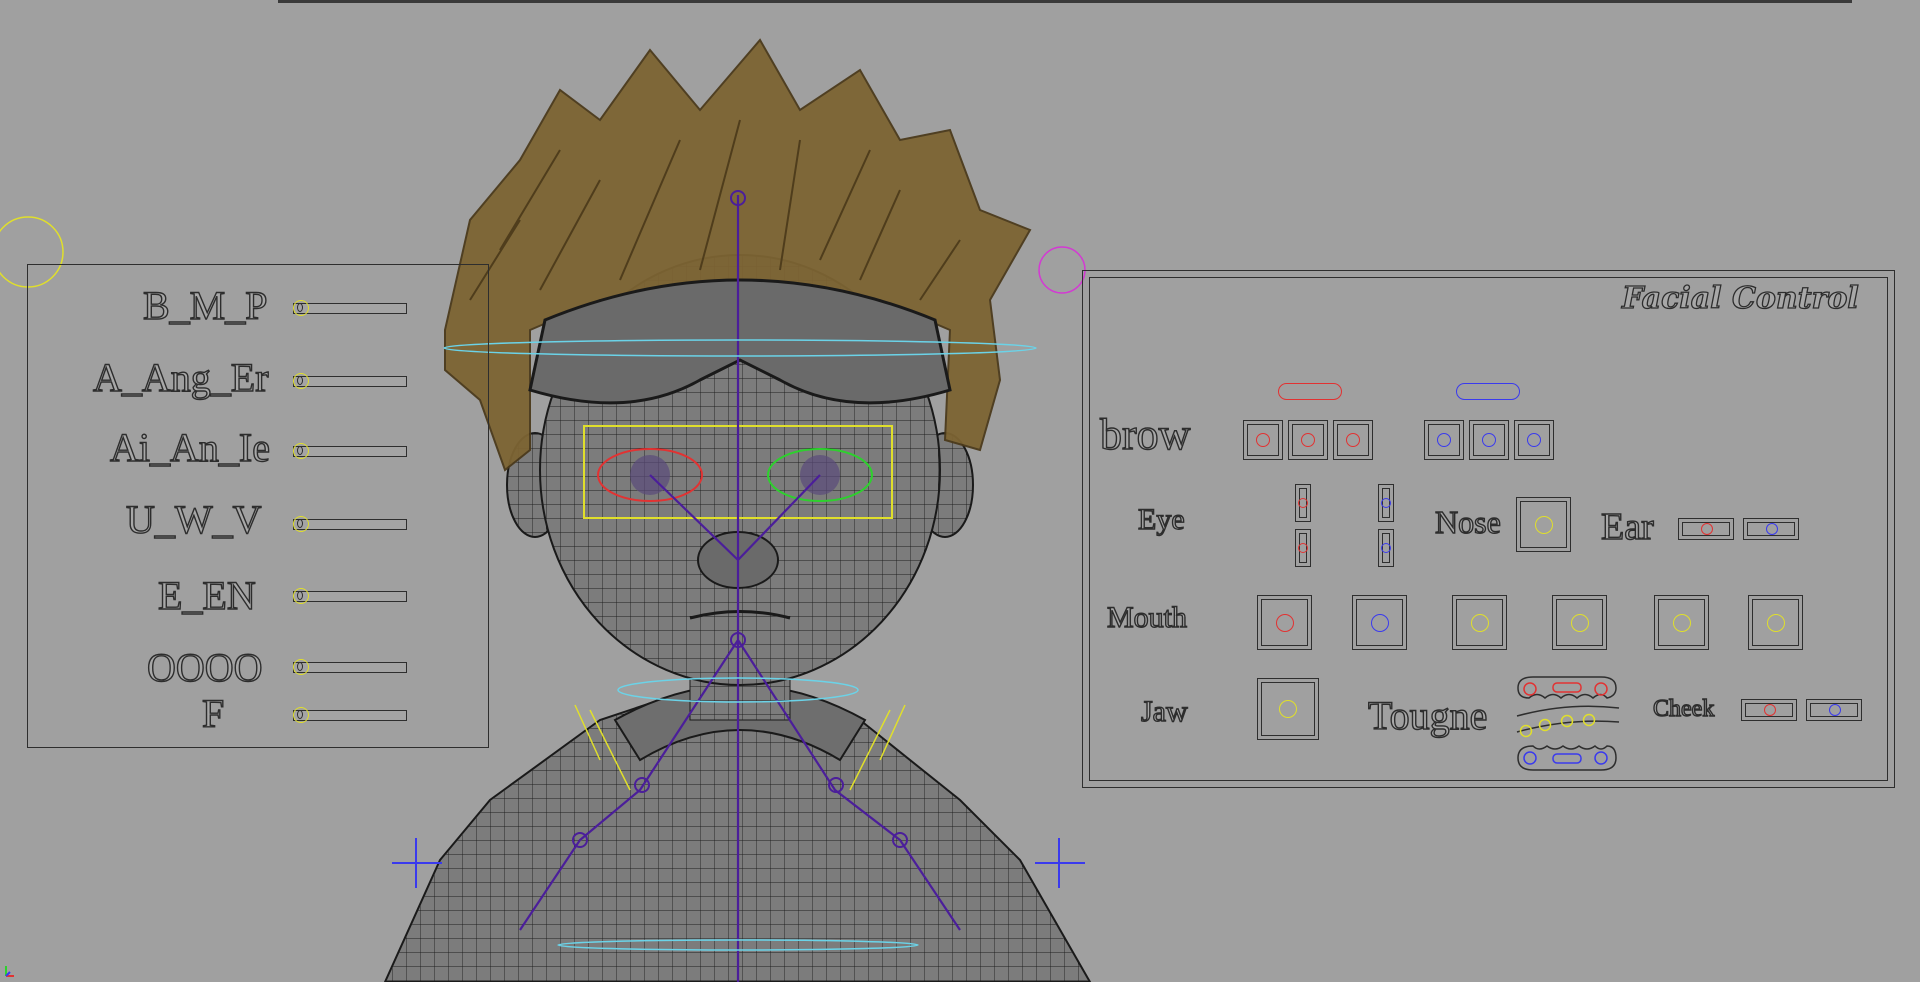 This screenshot has height=982, width=1920. Describe the element at coordinates (1145, 434) in the screenshot. I see `brow-label: brow` at that location.